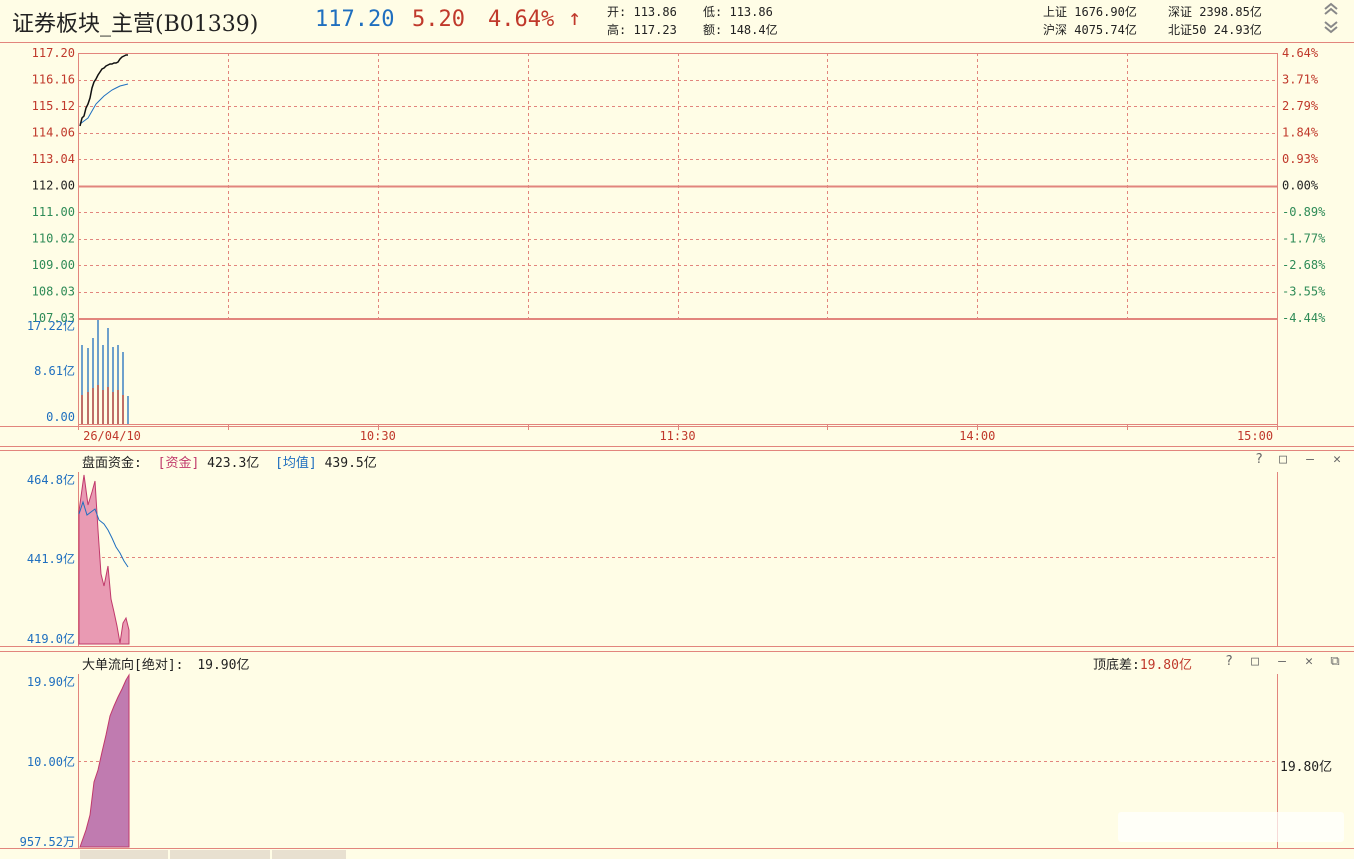  I want to click on bigorder-panel-header: 大单流向[绝对]: 19.90亿, so click(165, 663).